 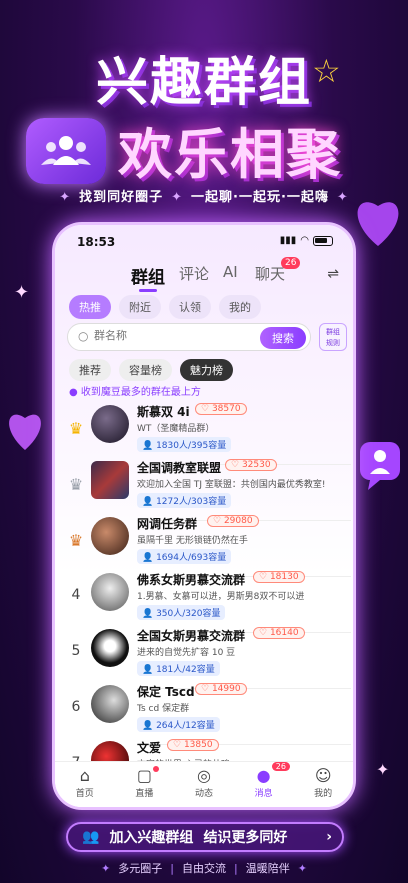 I want to click on heat-badge: ♡ 38570, so click(x=221, y=409).